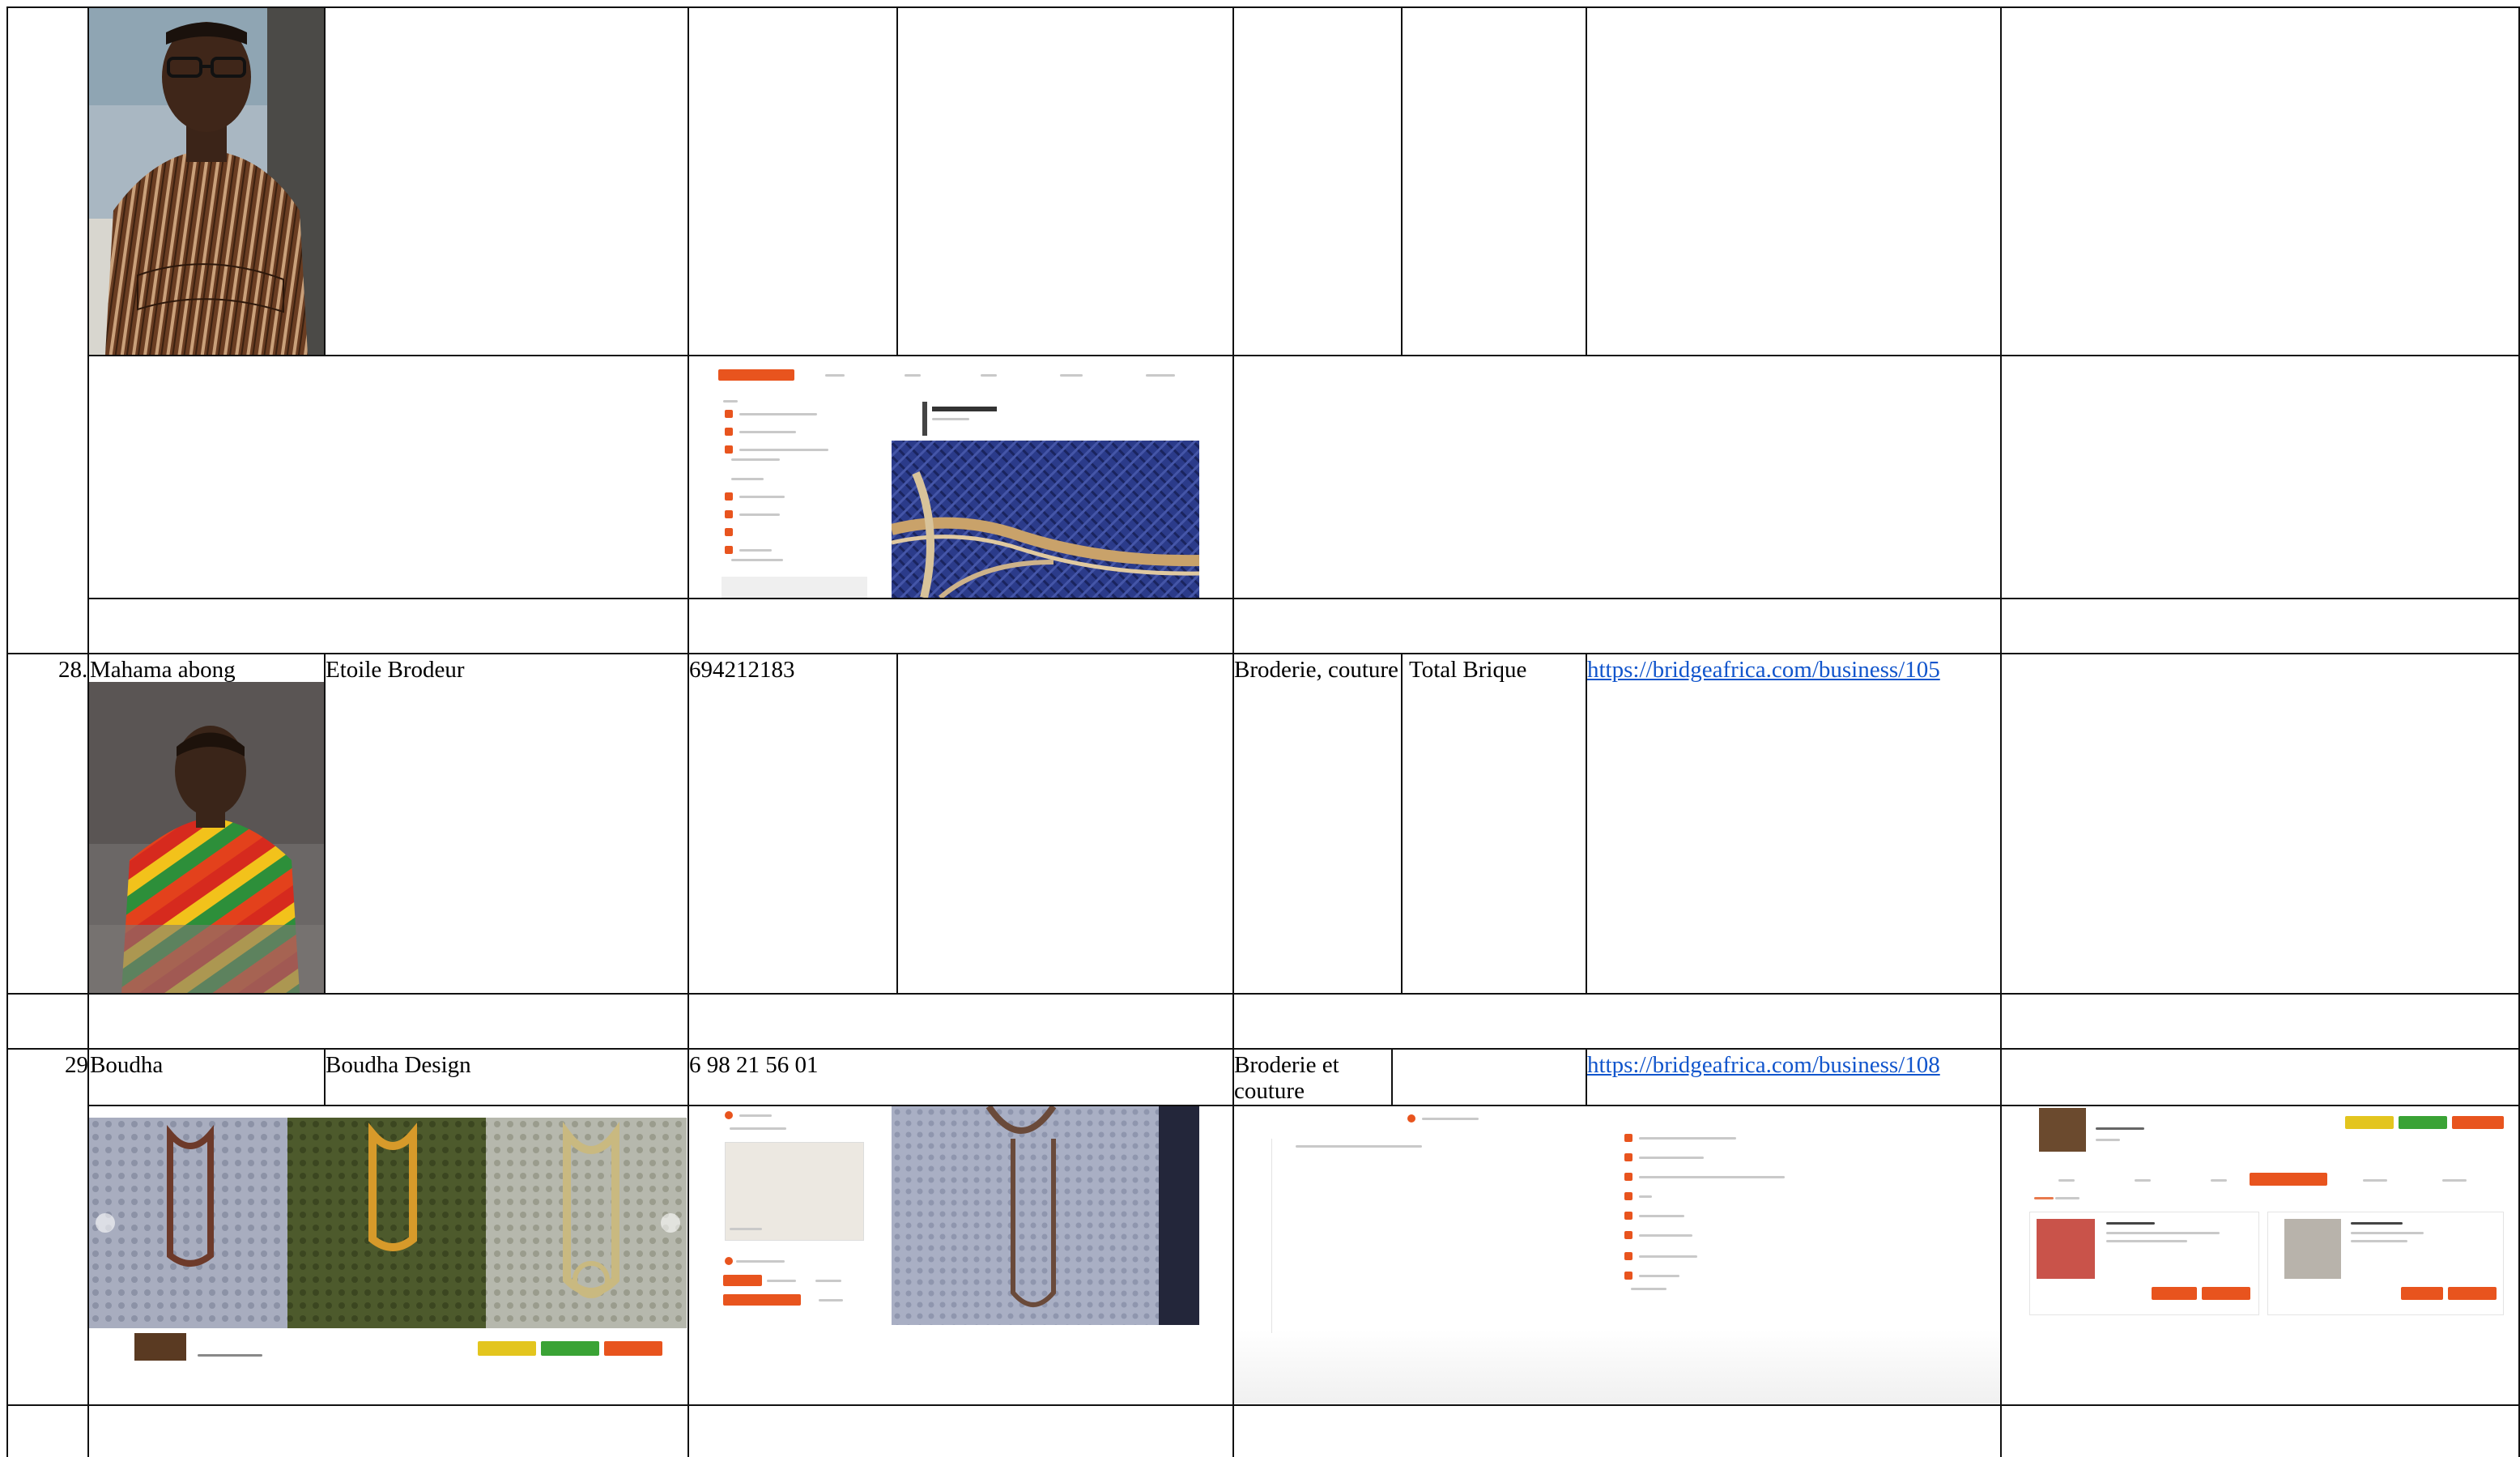 The width and height of the screenshot is (2520, 1457). What do you see at coordinates (76, 1065) in the screenshot?
I see `row-number: 29` at bounding box center [76, 1065].